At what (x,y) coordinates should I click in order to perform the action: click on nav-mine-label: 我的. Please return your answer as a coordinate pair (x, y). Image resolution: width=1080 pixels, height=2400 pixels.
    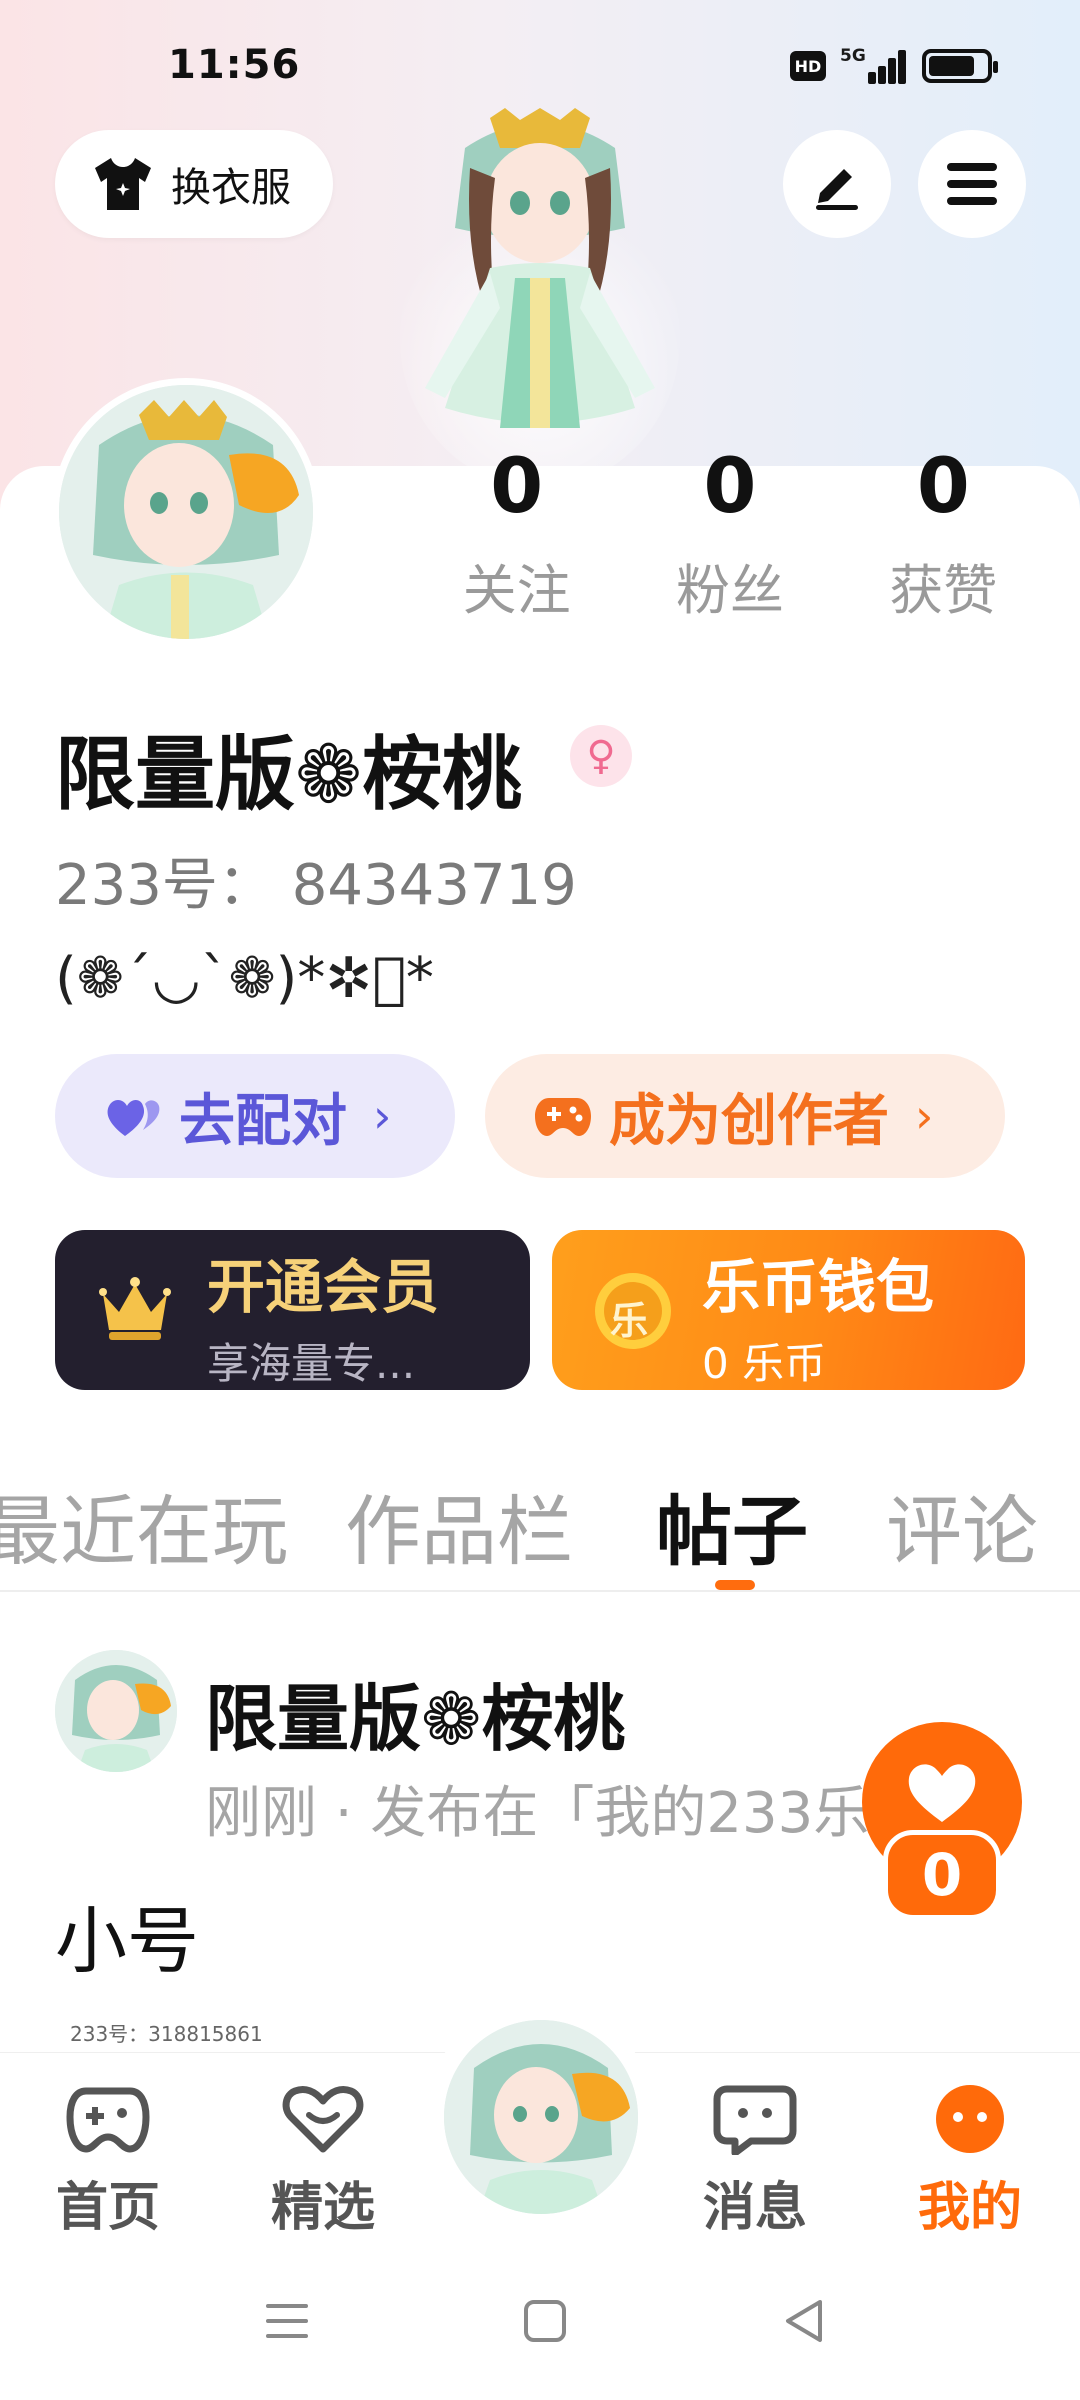
    Looking at the image, I should click on (969, 2208).